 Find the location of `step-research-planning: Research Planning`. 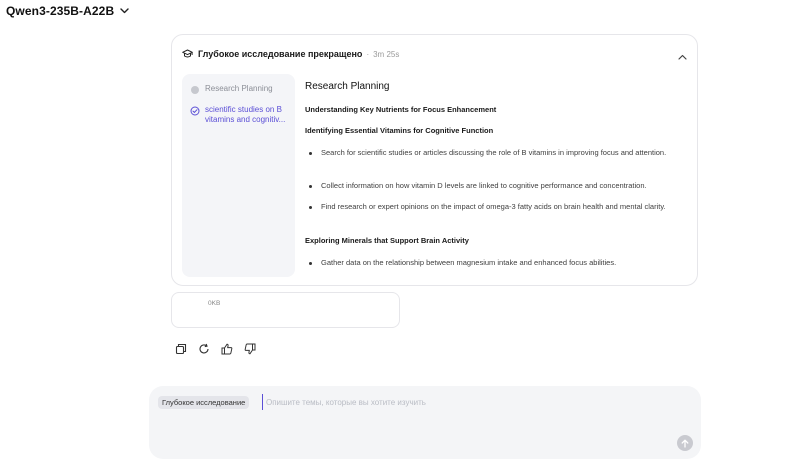

step-research-planning: Research Planning is located at coordinates (231, 89).